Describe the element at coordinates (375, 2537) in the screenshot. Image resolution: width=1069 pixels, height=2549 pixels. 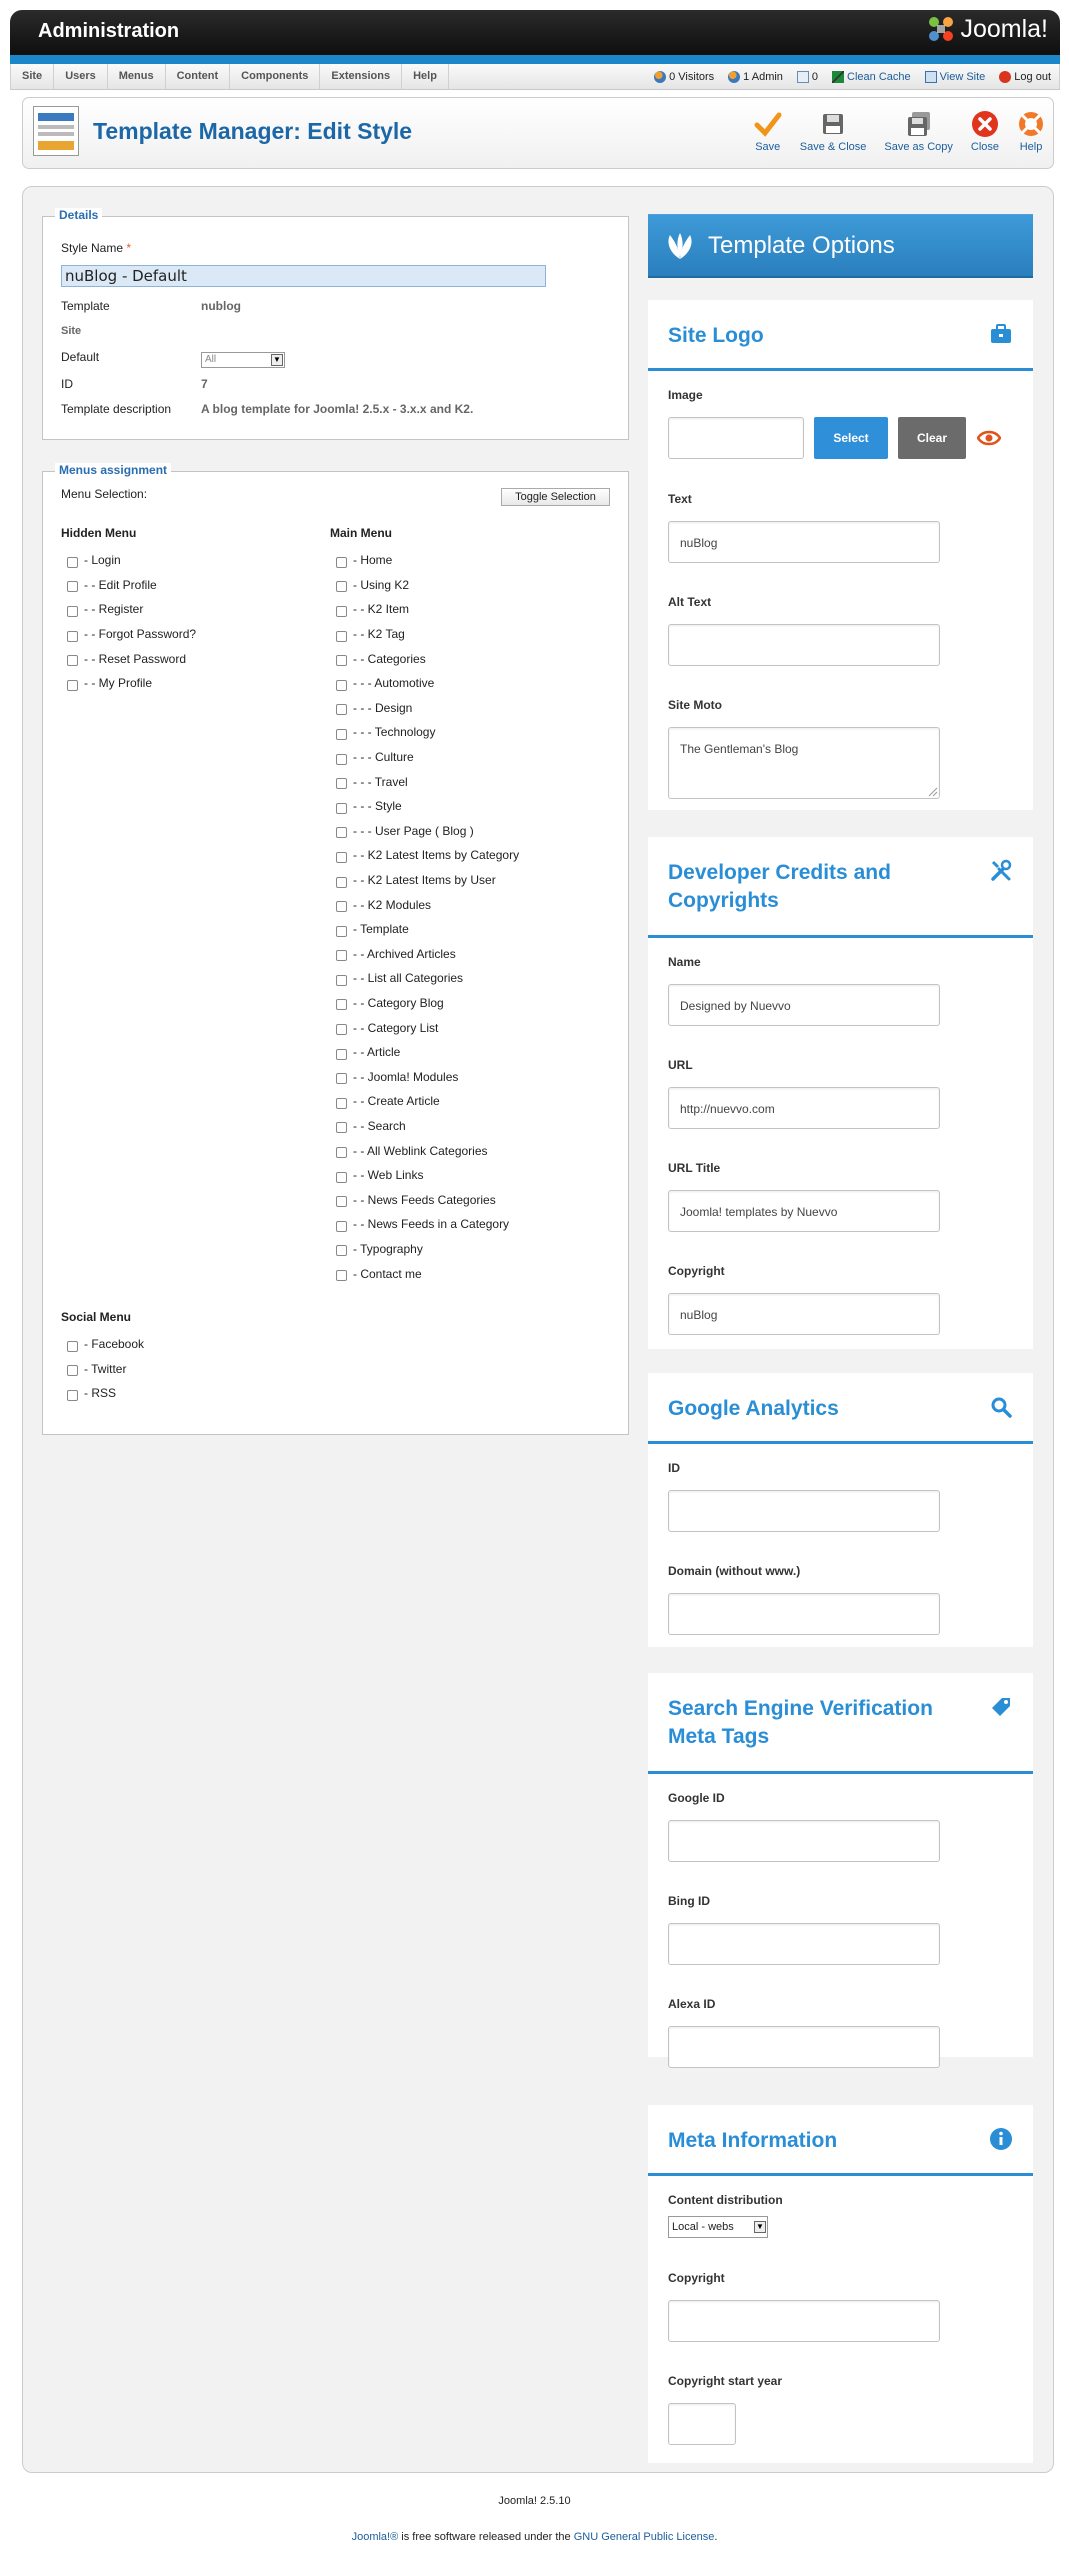
I see `joomla-link: Joomla!®` at that location.